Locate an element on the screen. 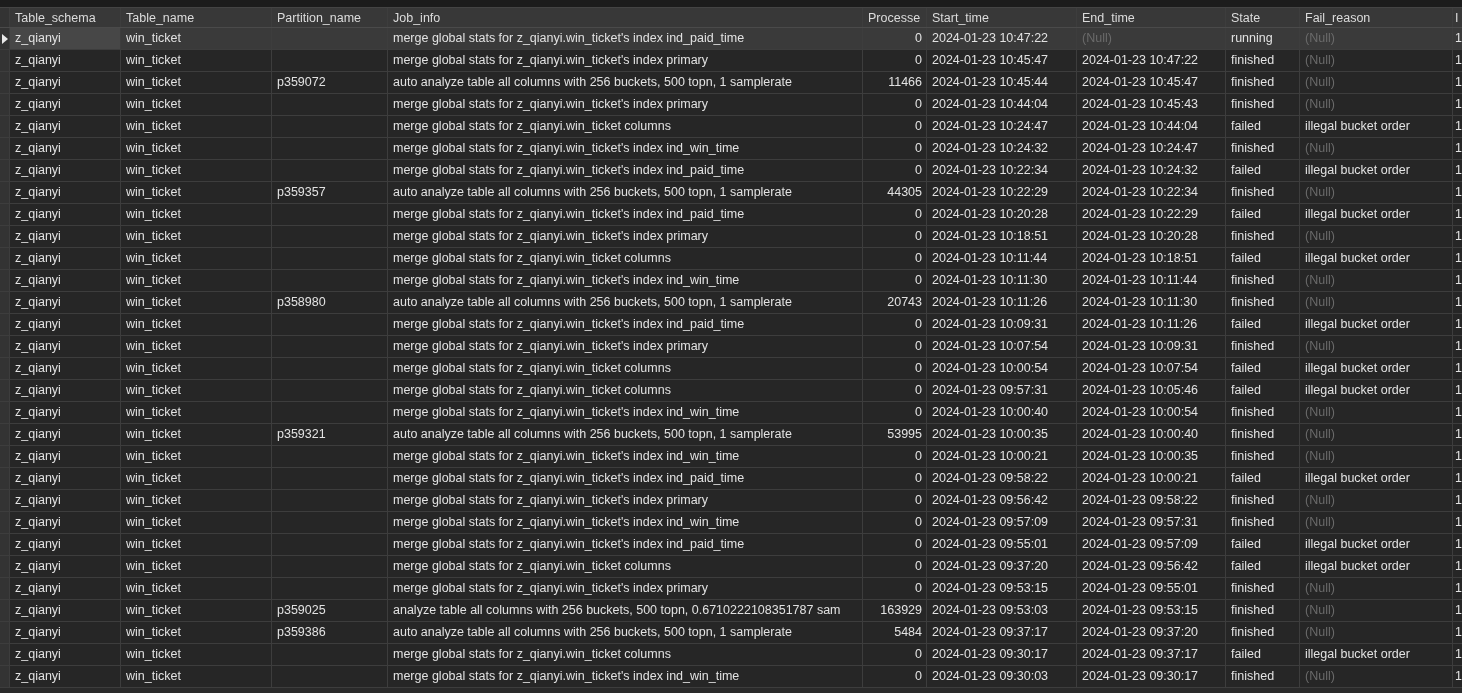 The height and width of the screenshot is (693, 1462). table-row: z_qianyi win_ticket merge global stats for z_qianyi.win_ticket's index ind_paid_time 0 2024-01-23 10:09:31 2024-01-23 10:11:26 failed illegal bucket order 1 is located at coordinates (731, 325).